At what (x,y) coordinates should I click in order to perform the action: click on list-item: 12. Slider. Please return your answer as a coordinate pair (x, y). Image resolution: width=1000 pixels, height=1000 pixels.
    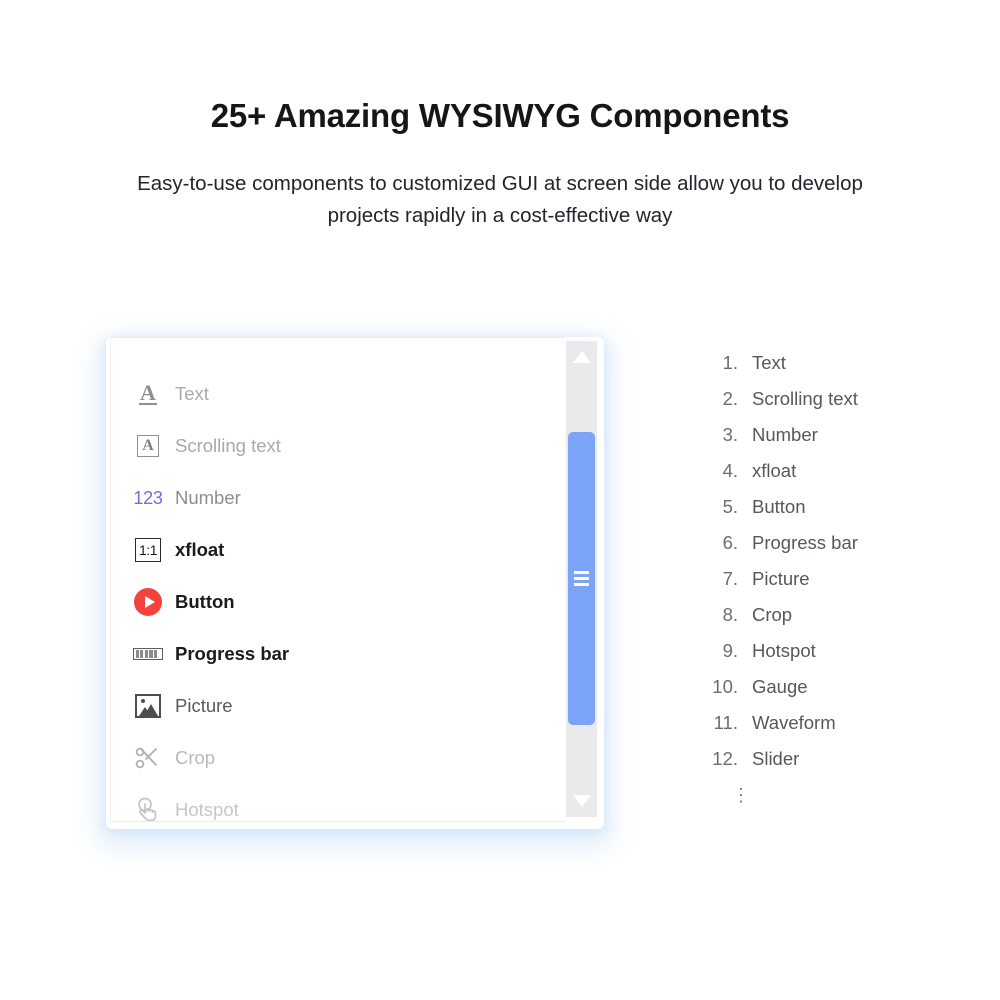
    Looking at the image, I should click on (825, 766).